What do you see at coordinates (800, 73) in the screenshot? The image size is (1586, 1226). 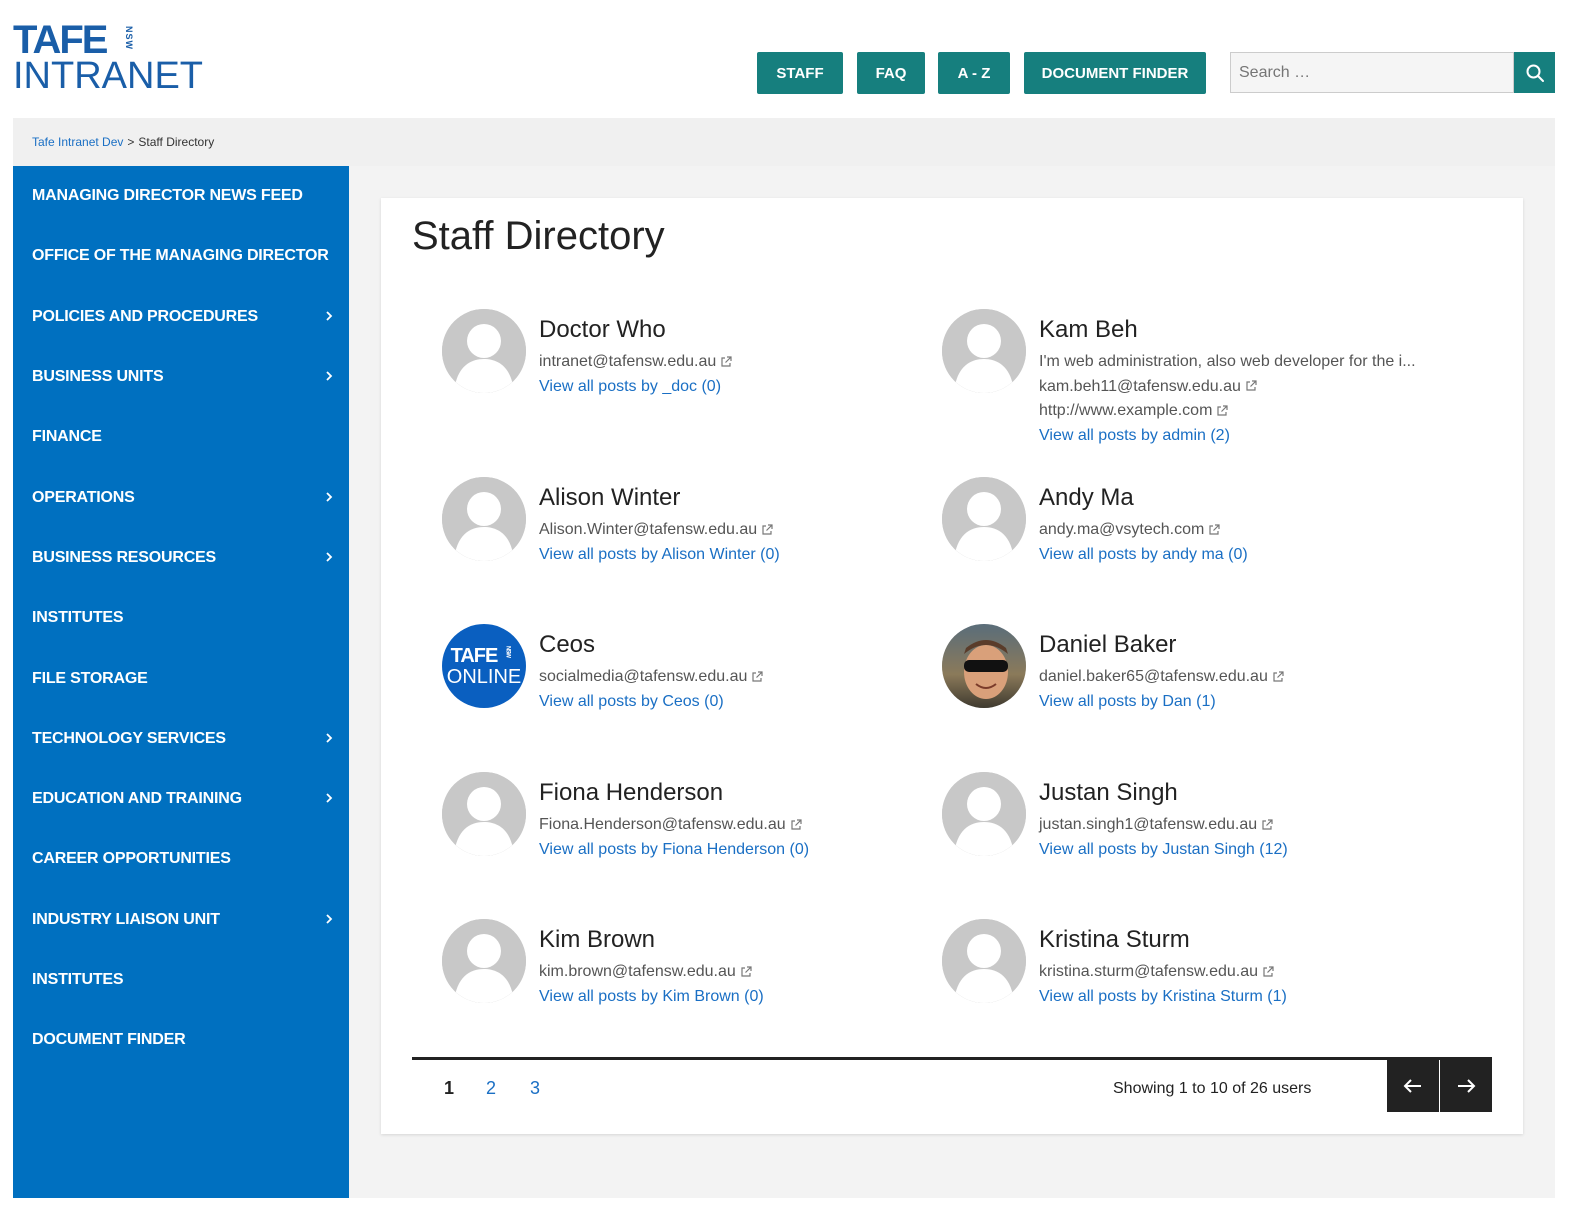 I see `staff-button: STAFF` at bounding box center [800, 73].